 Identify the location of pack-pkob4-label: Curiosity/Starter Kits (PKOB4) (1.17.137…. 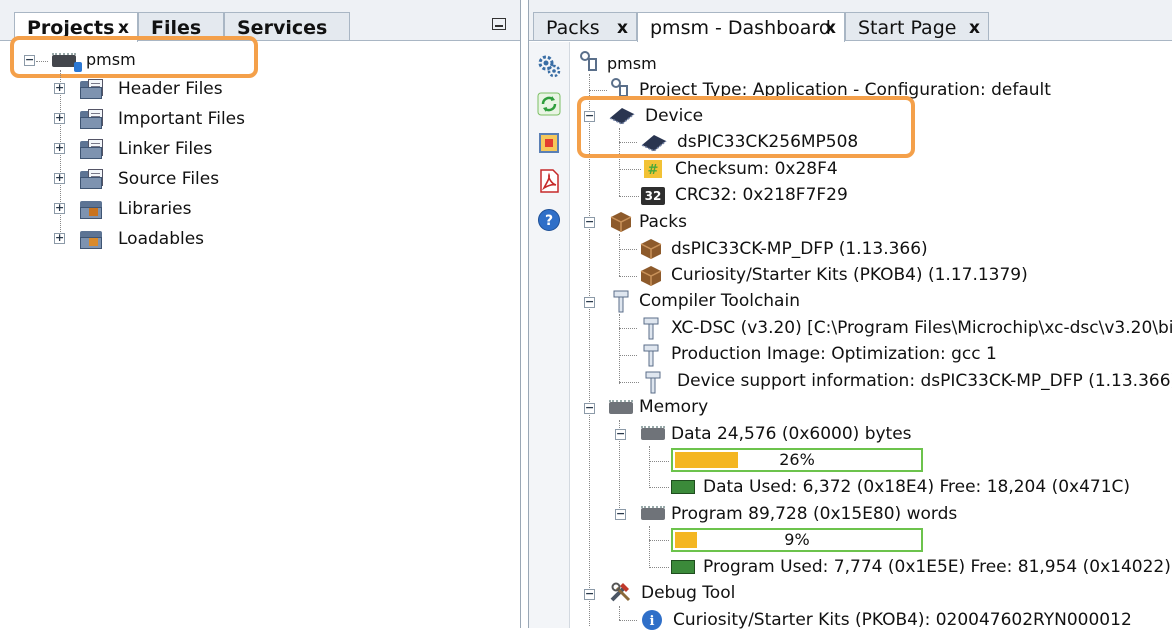
(849, 275).